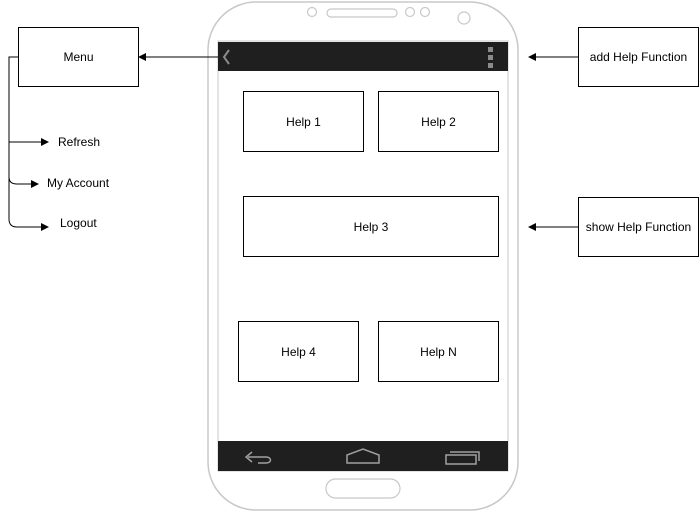 This screenshot has height=513, width=700. Describe the element at coordinates (638, 227) in the screenshot. I see `show-help-function-box: show Help Function` at that location.